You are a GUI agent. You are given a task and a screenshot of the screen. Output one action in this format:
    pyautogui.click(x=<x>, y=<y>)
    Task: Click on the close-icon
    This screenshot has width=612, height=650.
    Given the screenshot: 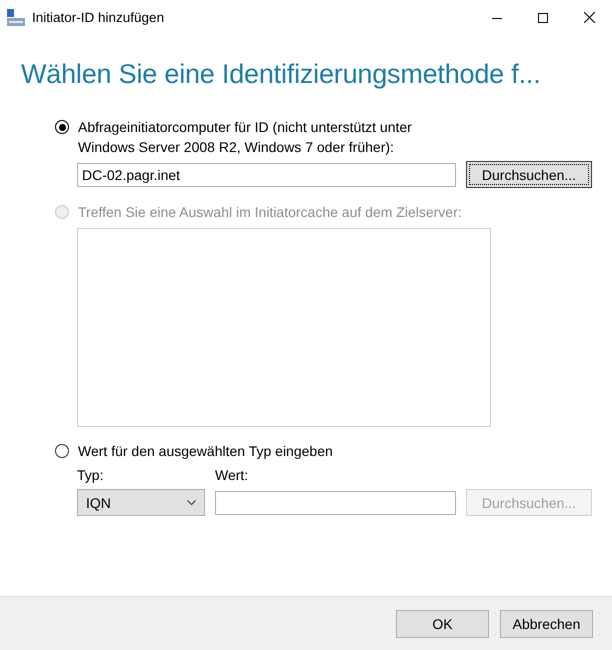 What is the action you would take?
    pyautogui.click(x=589, y=17)
    